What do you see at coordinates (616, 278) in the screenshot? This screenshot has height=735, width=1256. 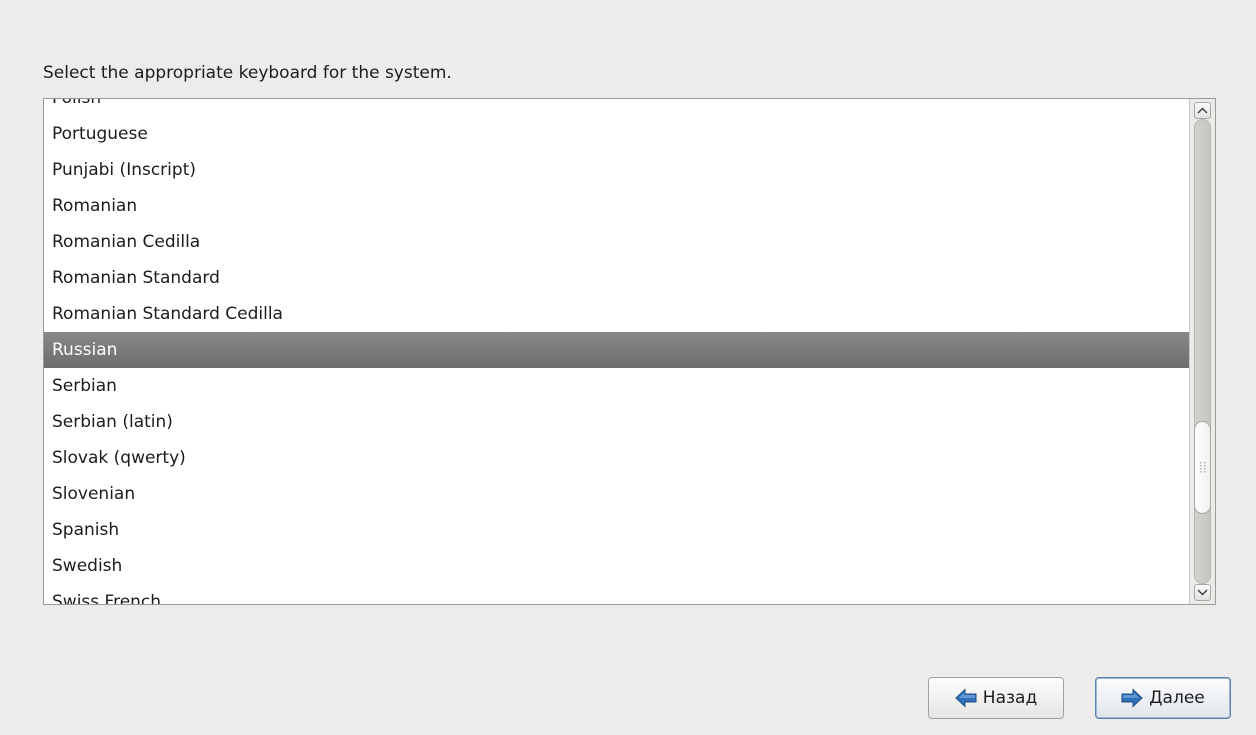 I see `list-item: Romanian Standard` at bounding box center [616, 278].